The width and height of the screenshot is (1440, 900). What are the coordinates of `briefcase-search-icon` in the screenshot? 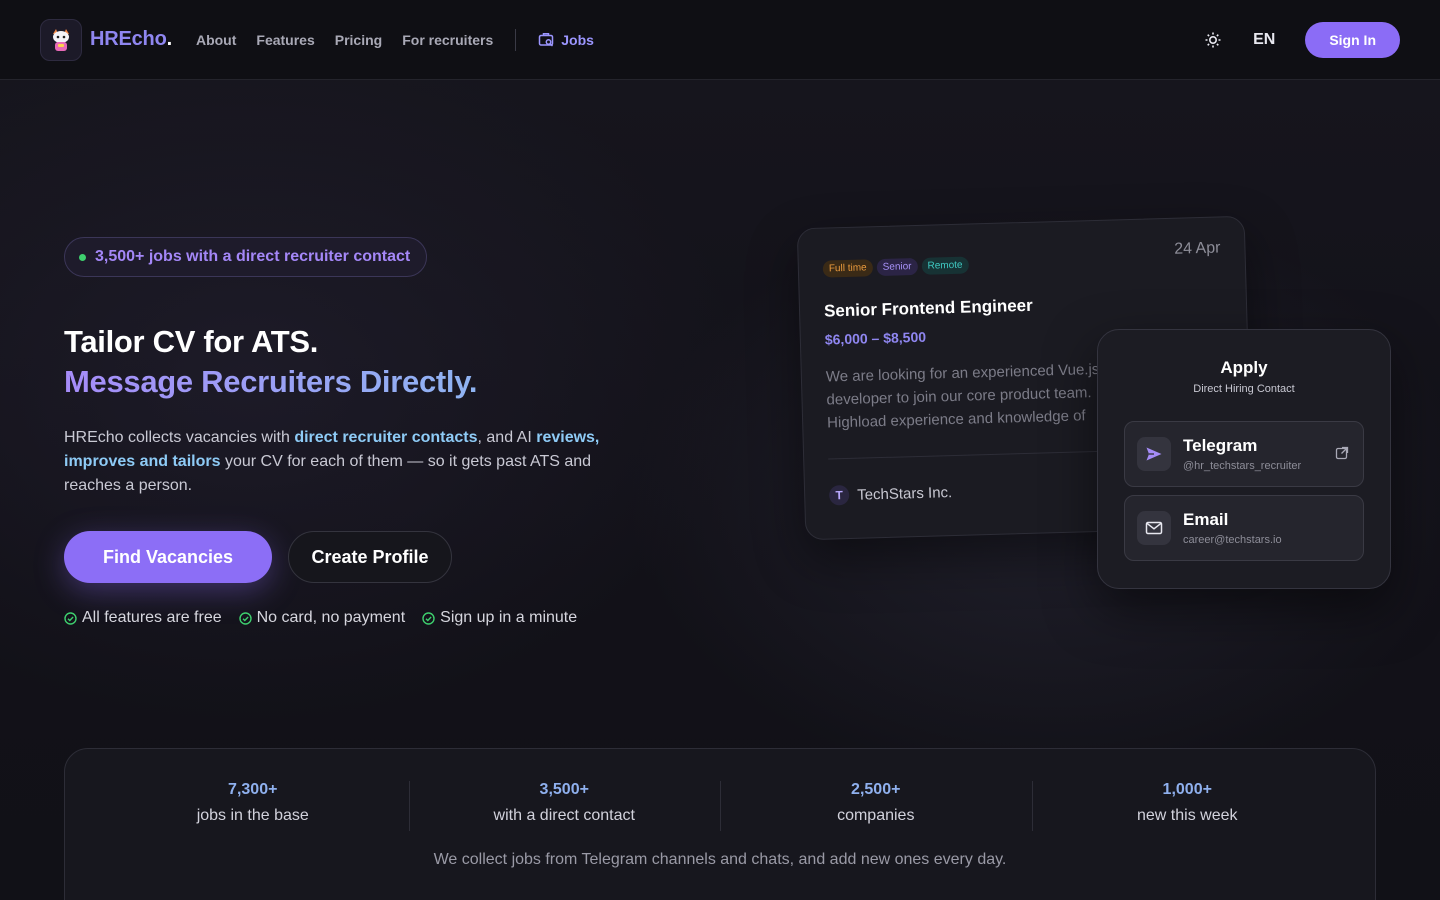 It's located at (546, 40).